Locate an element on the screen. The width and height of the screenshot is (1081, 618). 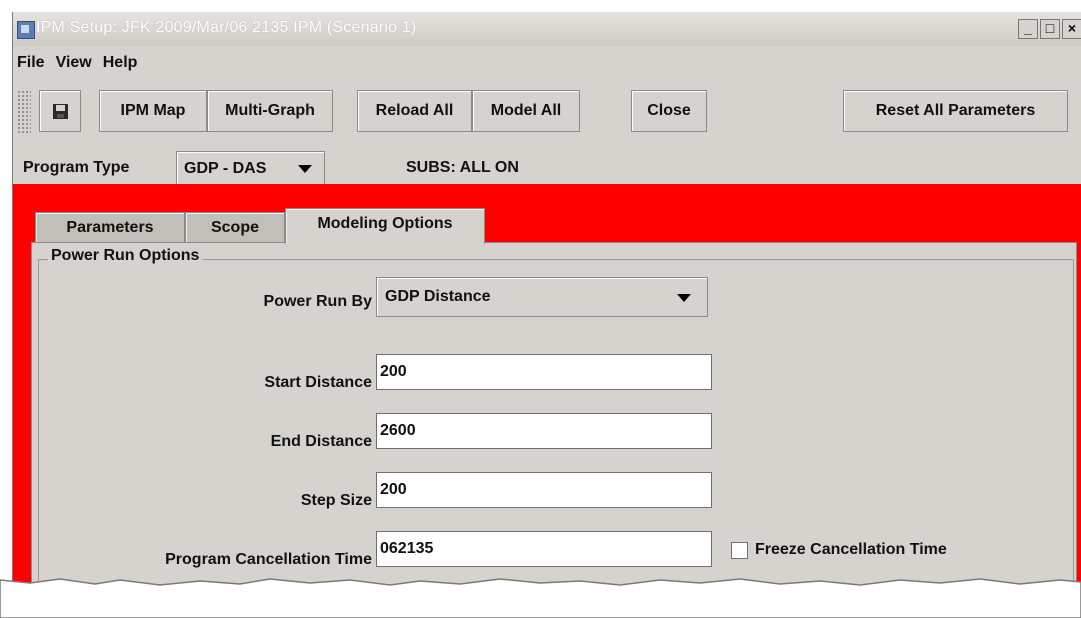
save-button is located at coordinates (60, 111).